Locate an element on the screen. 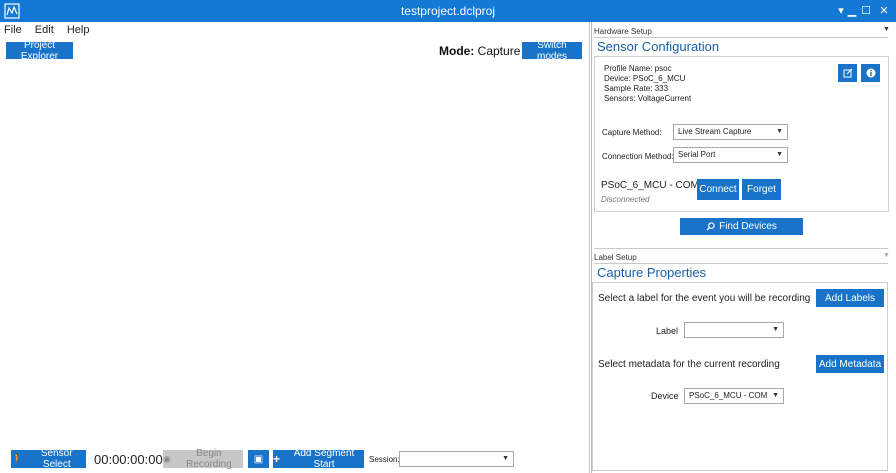 This screenshot has width=896, height=473. info-button is located at coordinates (870, 73).